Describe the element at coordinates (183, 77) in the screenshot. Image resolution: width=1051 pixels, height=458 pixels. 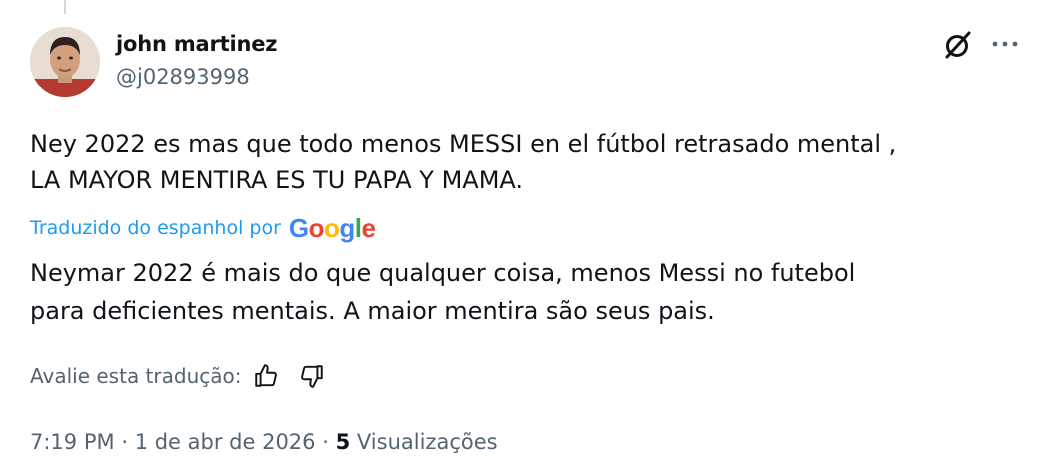
I see `author-handle: @j02893998` at that location.